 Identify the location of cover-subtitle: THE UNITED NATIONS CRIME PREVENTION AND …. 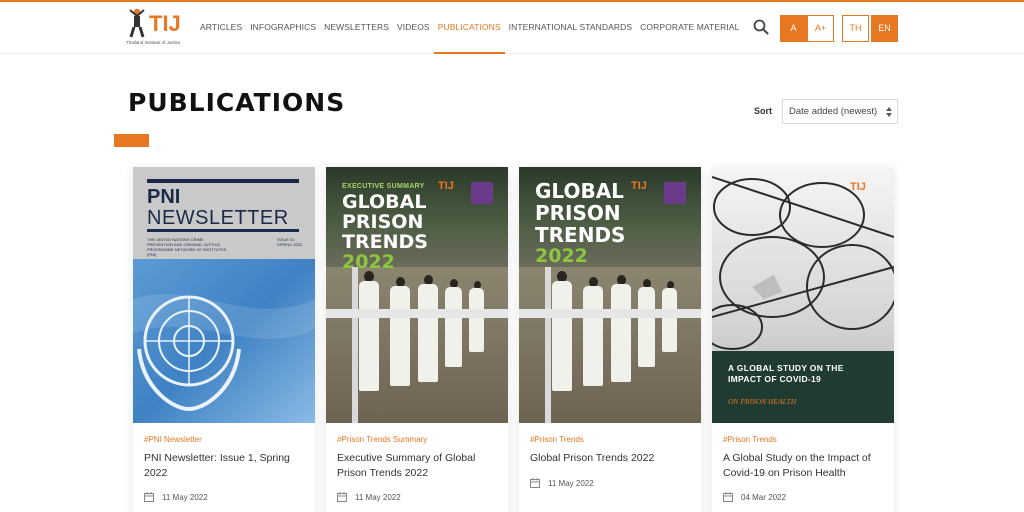
(187, 247).